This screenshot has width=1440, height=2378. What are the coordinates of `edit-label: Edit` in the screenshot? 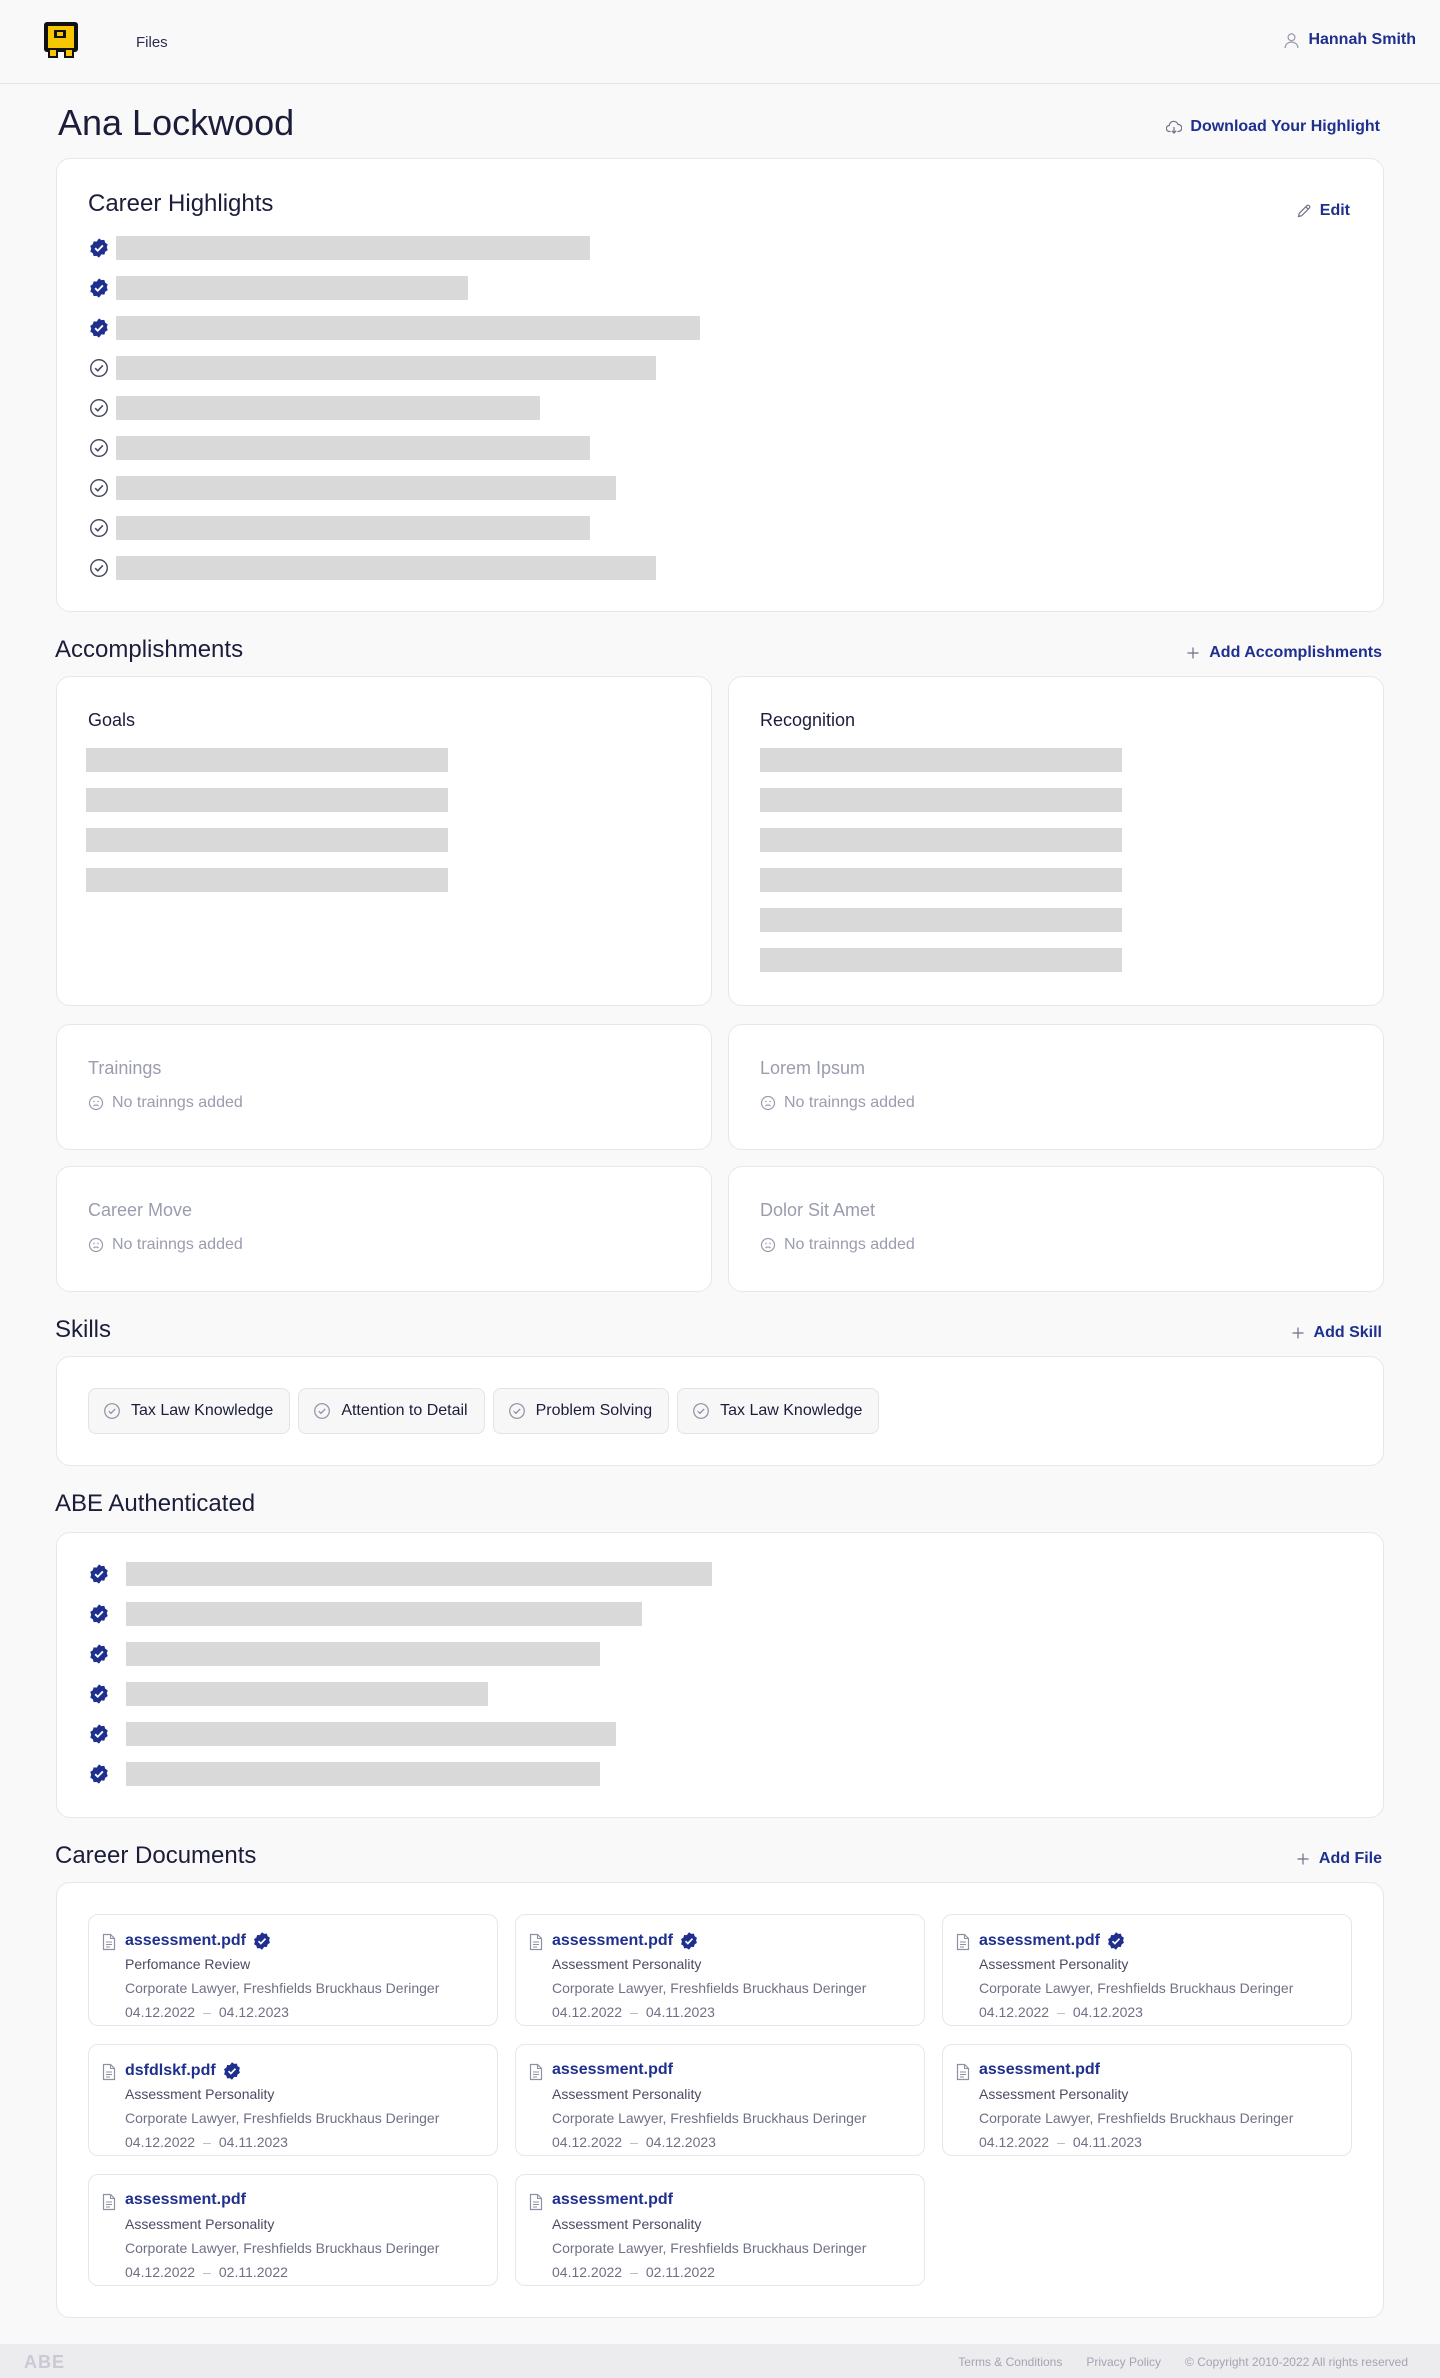 It's located at (1334, 210).